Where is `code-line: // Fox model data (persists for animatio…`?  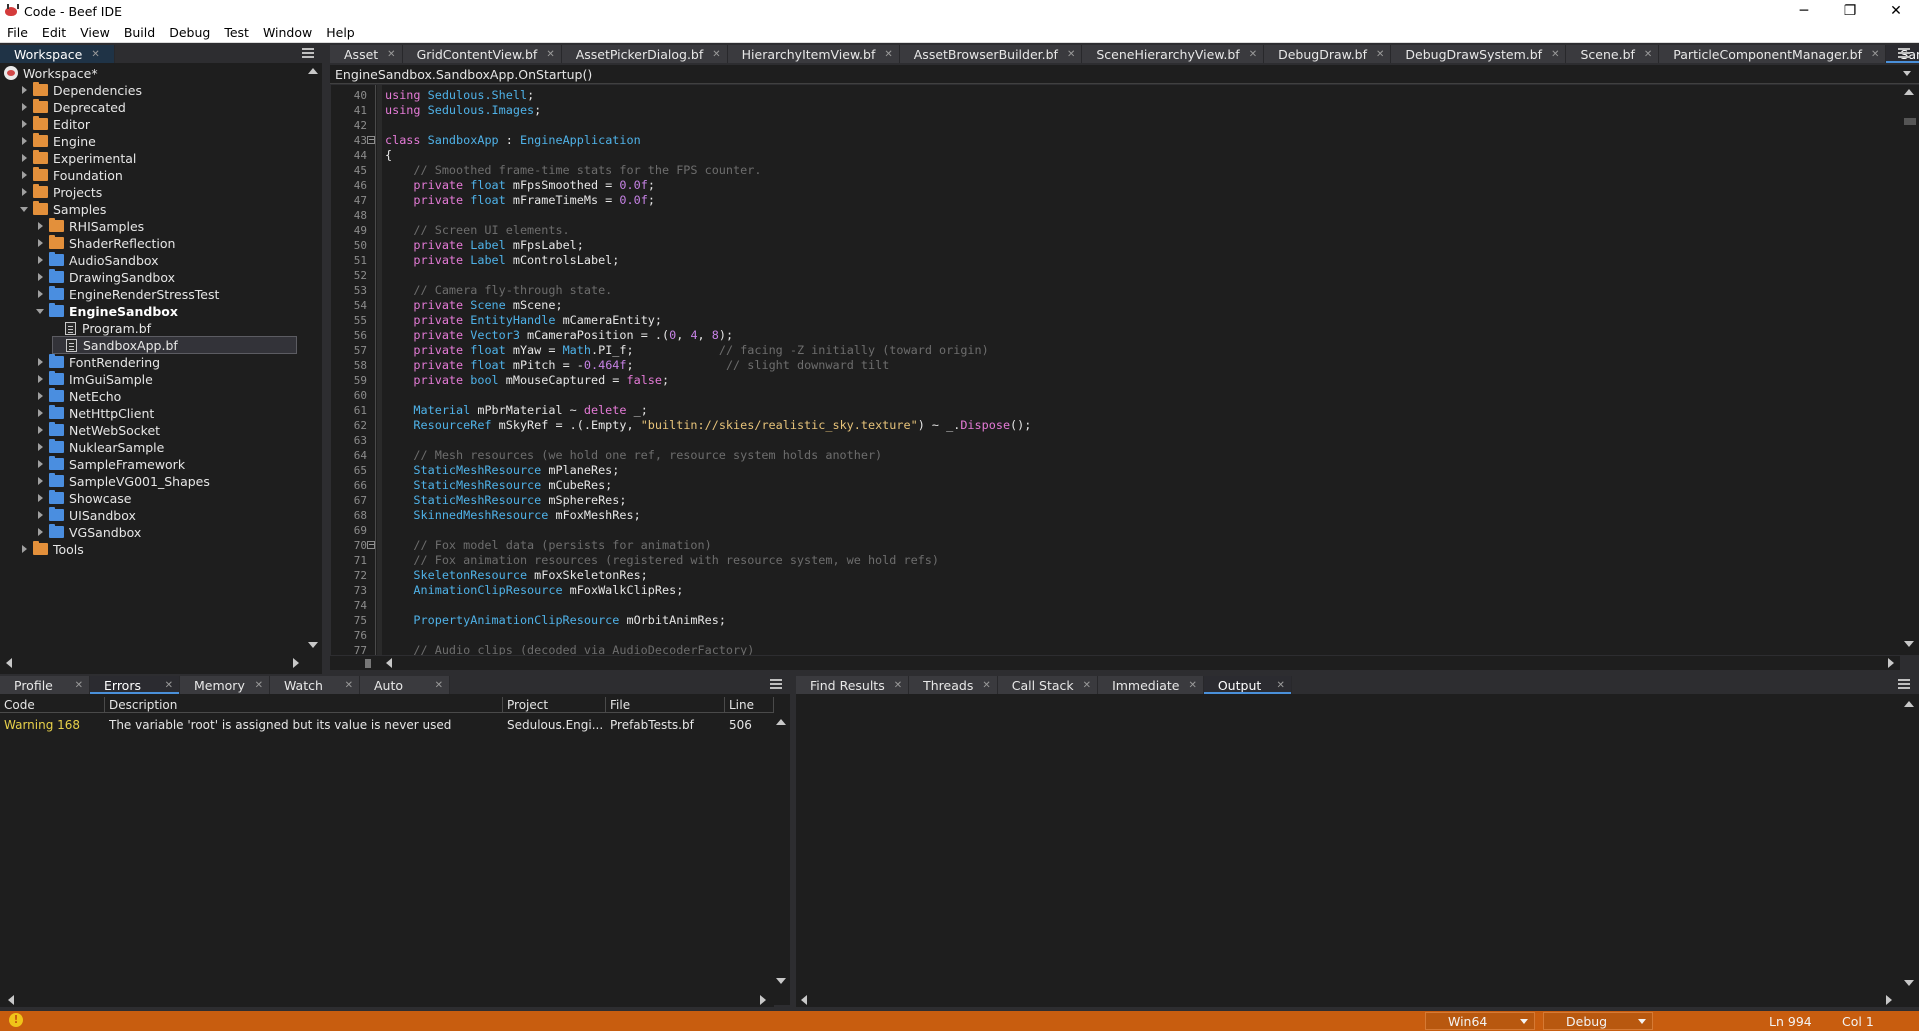 code-line: // Fox model data (persists for animatio… is located at coordinates (548, 545).